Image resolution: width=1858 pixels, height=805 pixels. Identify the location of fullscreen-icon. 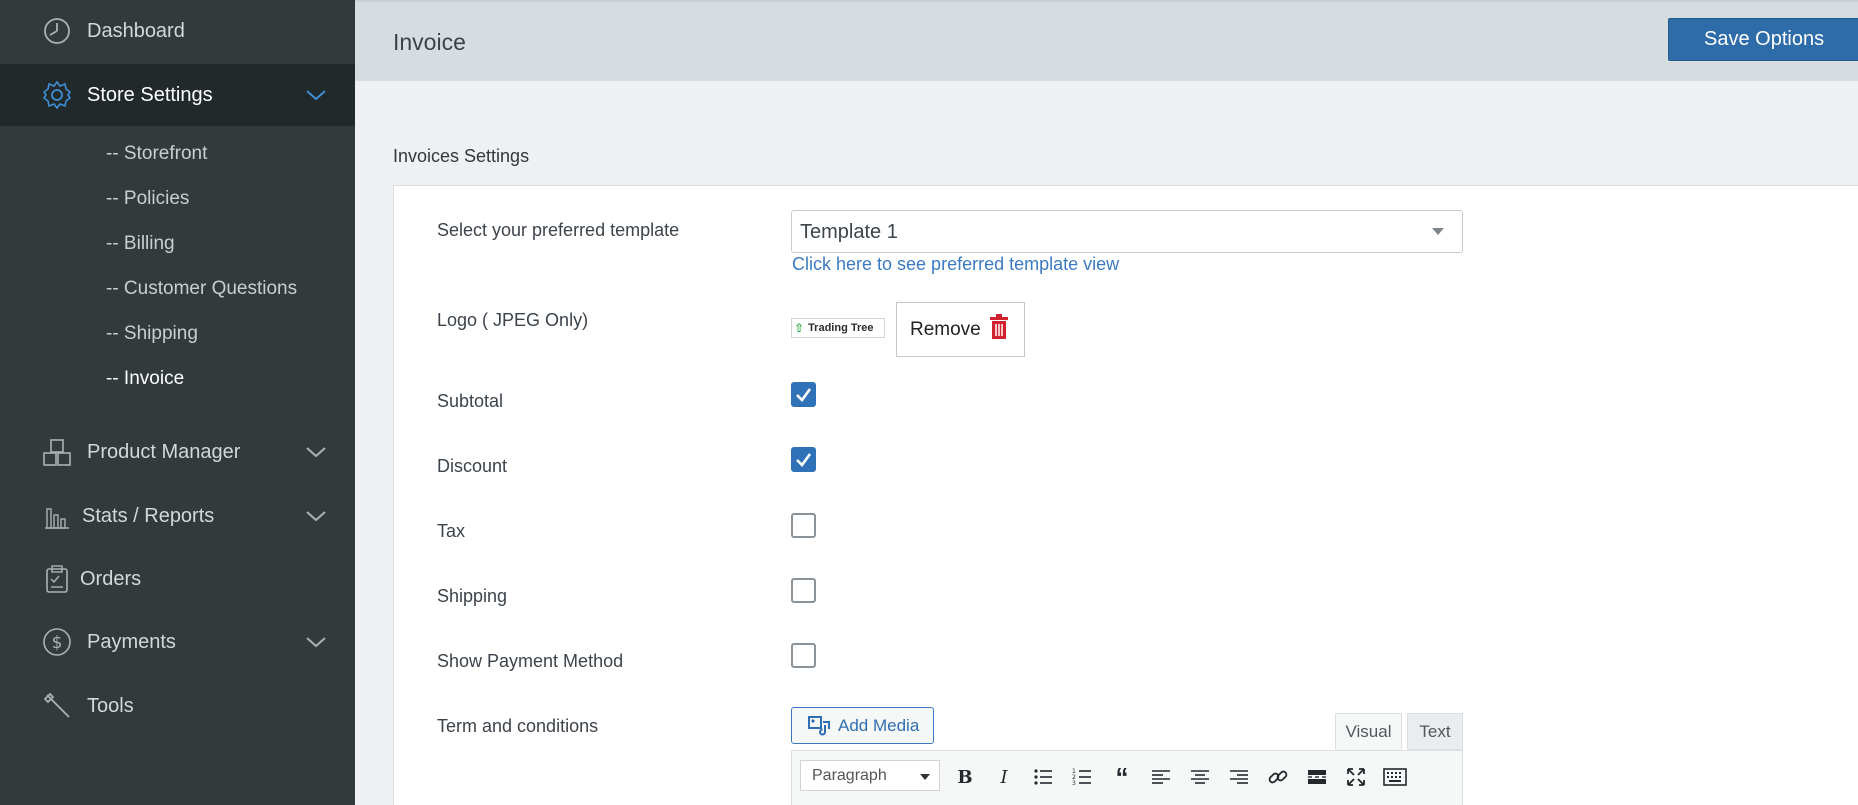
(1356, 777).